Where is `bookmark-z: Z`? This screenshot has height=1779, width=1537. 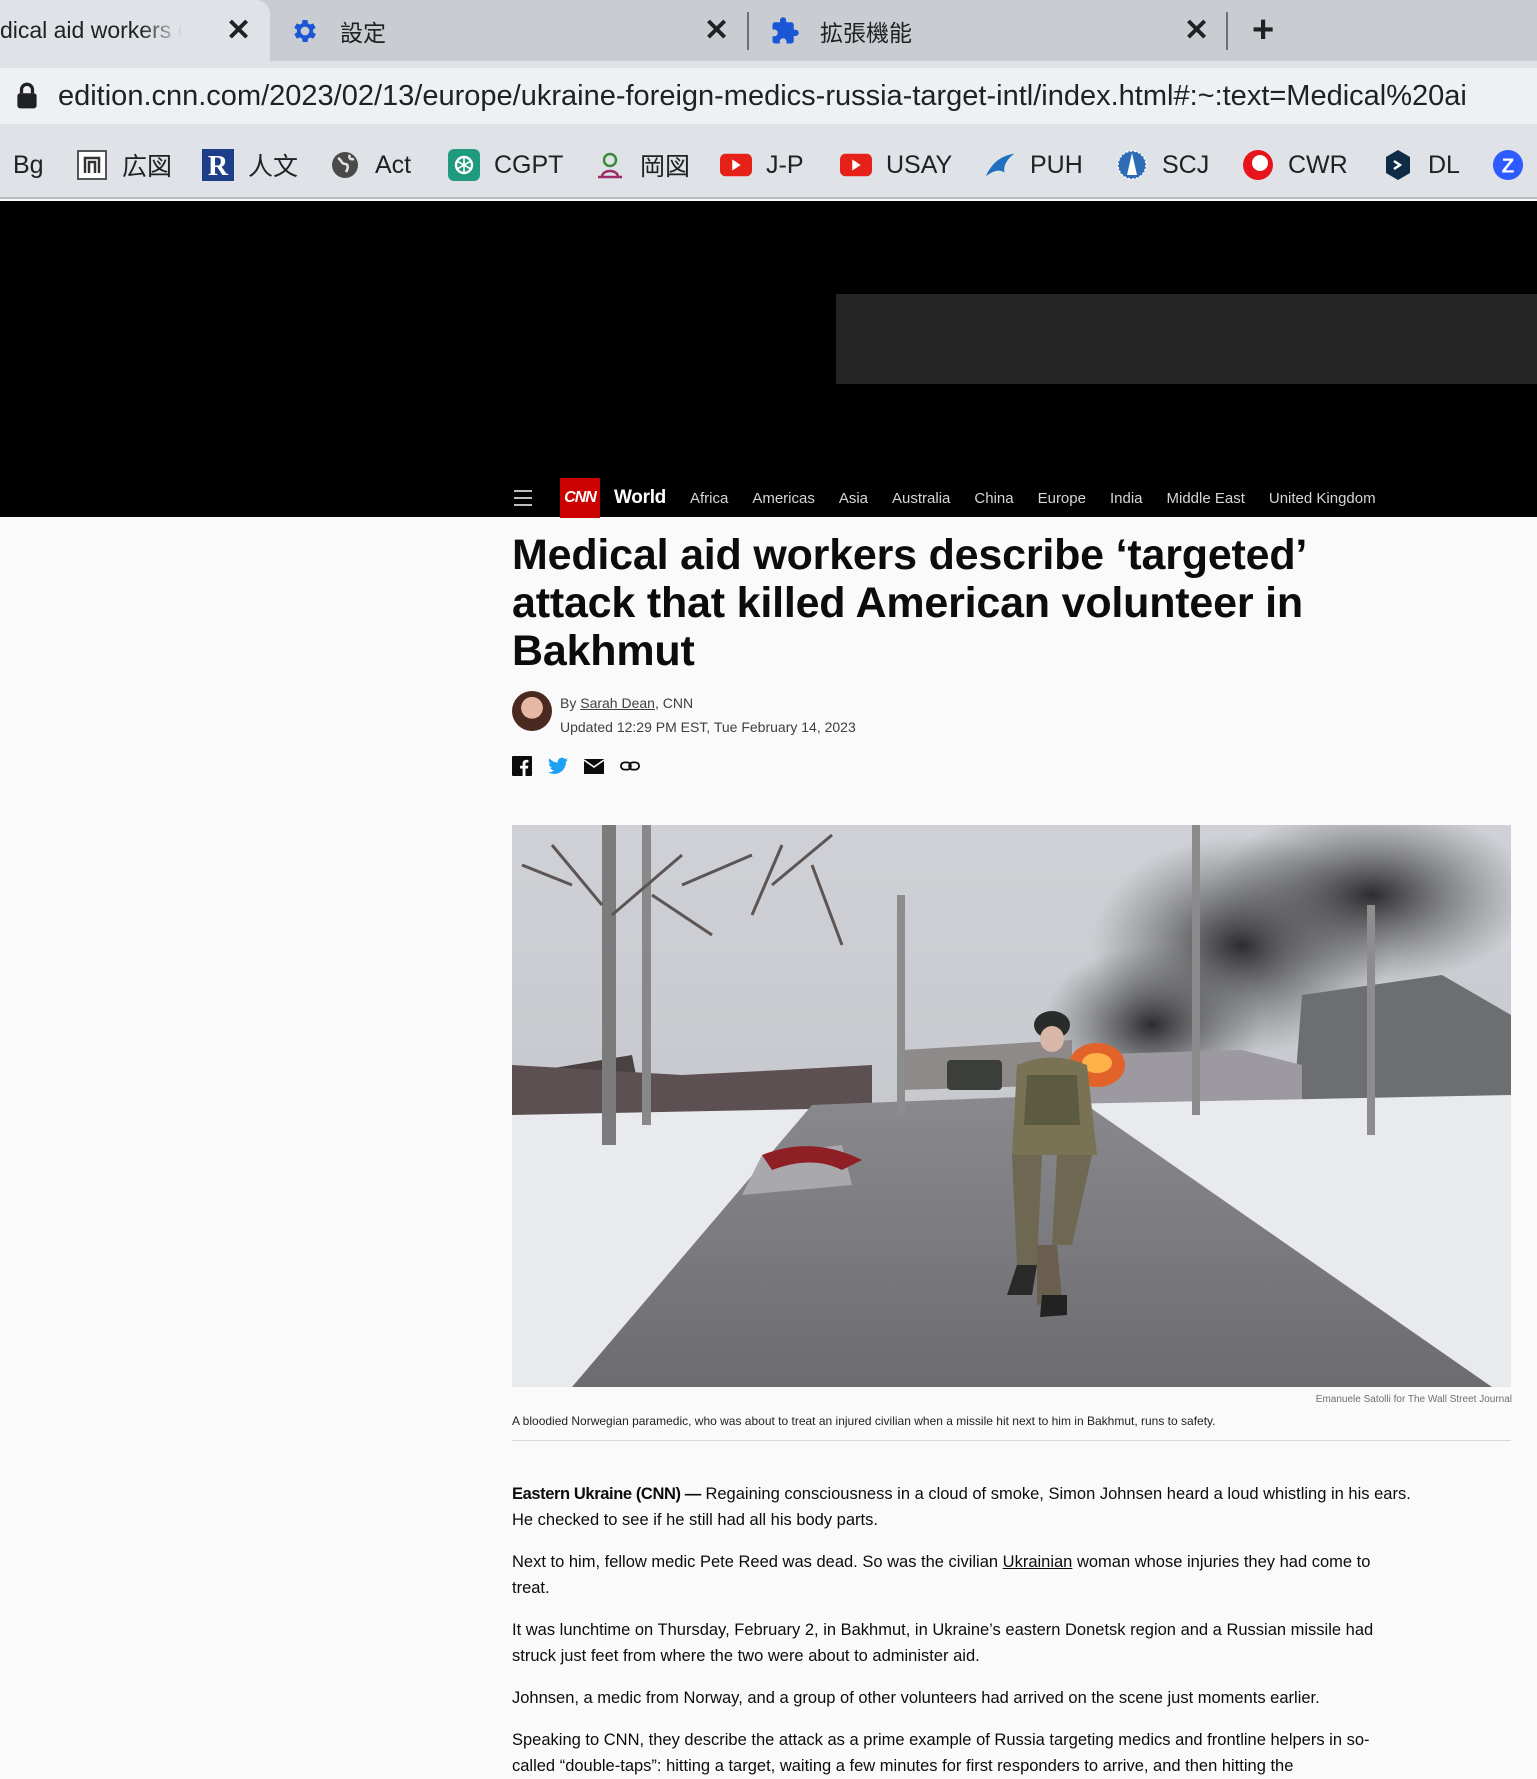
bookmark-z: Z is located at coordinates (1514, 165).